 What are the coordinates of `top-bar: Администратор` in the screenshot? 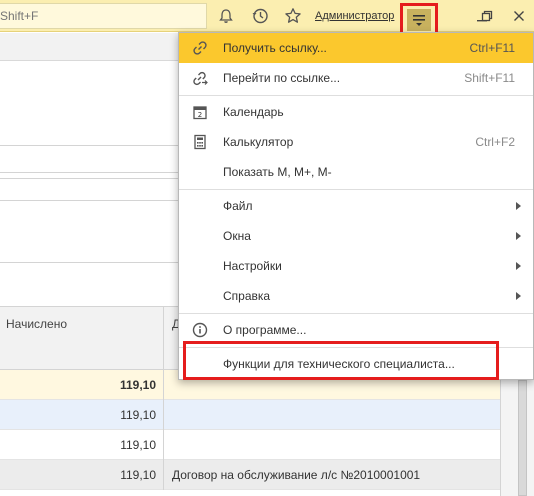 It's located at (267, 18).